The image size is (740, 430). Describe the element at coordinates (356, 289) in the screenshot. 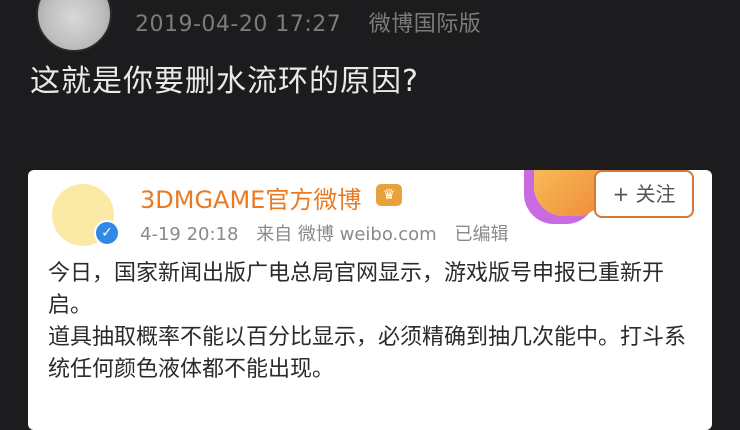

I see `card-paragraph: 今日，国家新闻出版广电总局官网显示，游戏版号申报已重新开启。` at that location.